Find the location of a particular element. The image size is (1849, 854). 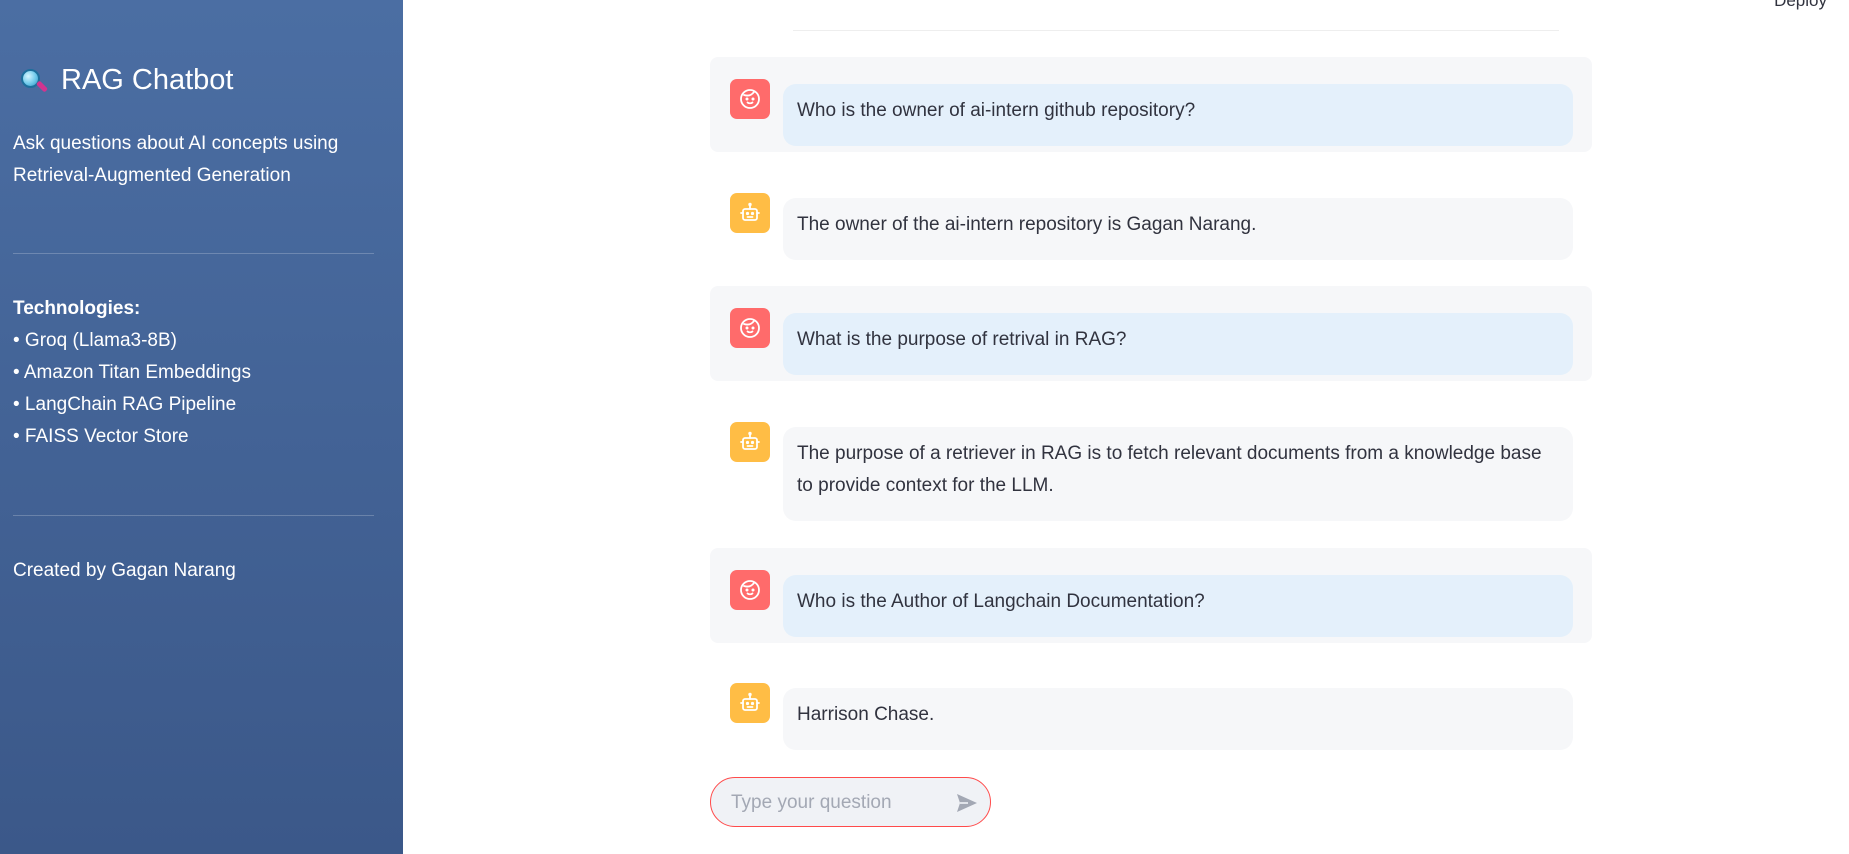

sidebar-credit: Created by Gagan Narang is located at coordinates (124, 570).